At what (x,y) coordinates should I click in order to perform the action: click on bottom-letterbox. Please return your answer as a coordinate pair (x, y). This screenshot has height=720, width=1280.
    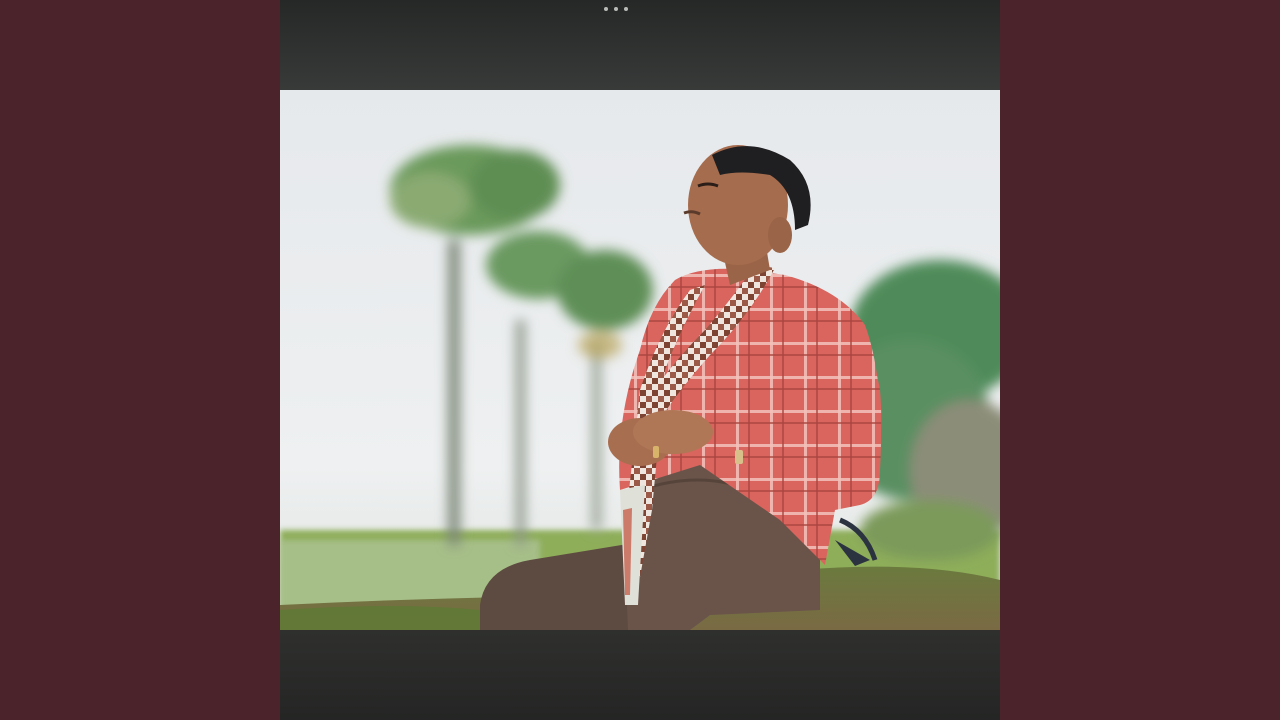
    Looking at the image, I should click on (640, 675).